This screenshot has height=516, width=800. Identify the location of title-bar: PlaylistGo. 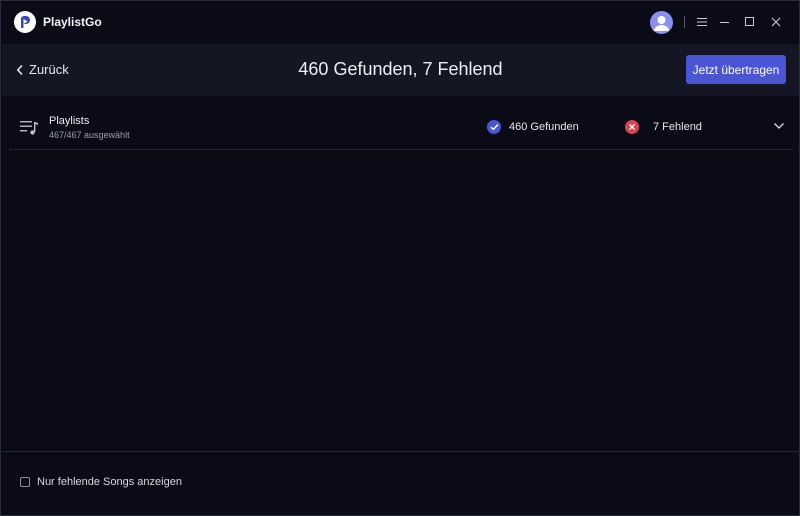
(400, 22).